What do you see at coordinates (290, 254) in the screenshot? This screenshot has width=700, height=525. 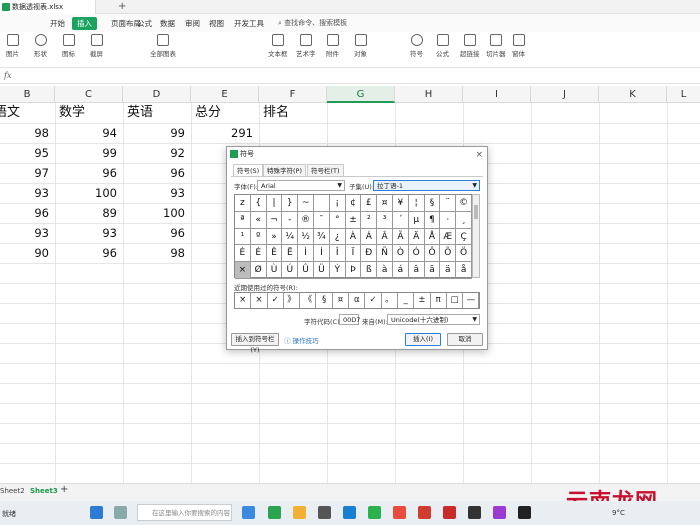 I see `symbol-cell: Ë` at bounding box center [290, 254].